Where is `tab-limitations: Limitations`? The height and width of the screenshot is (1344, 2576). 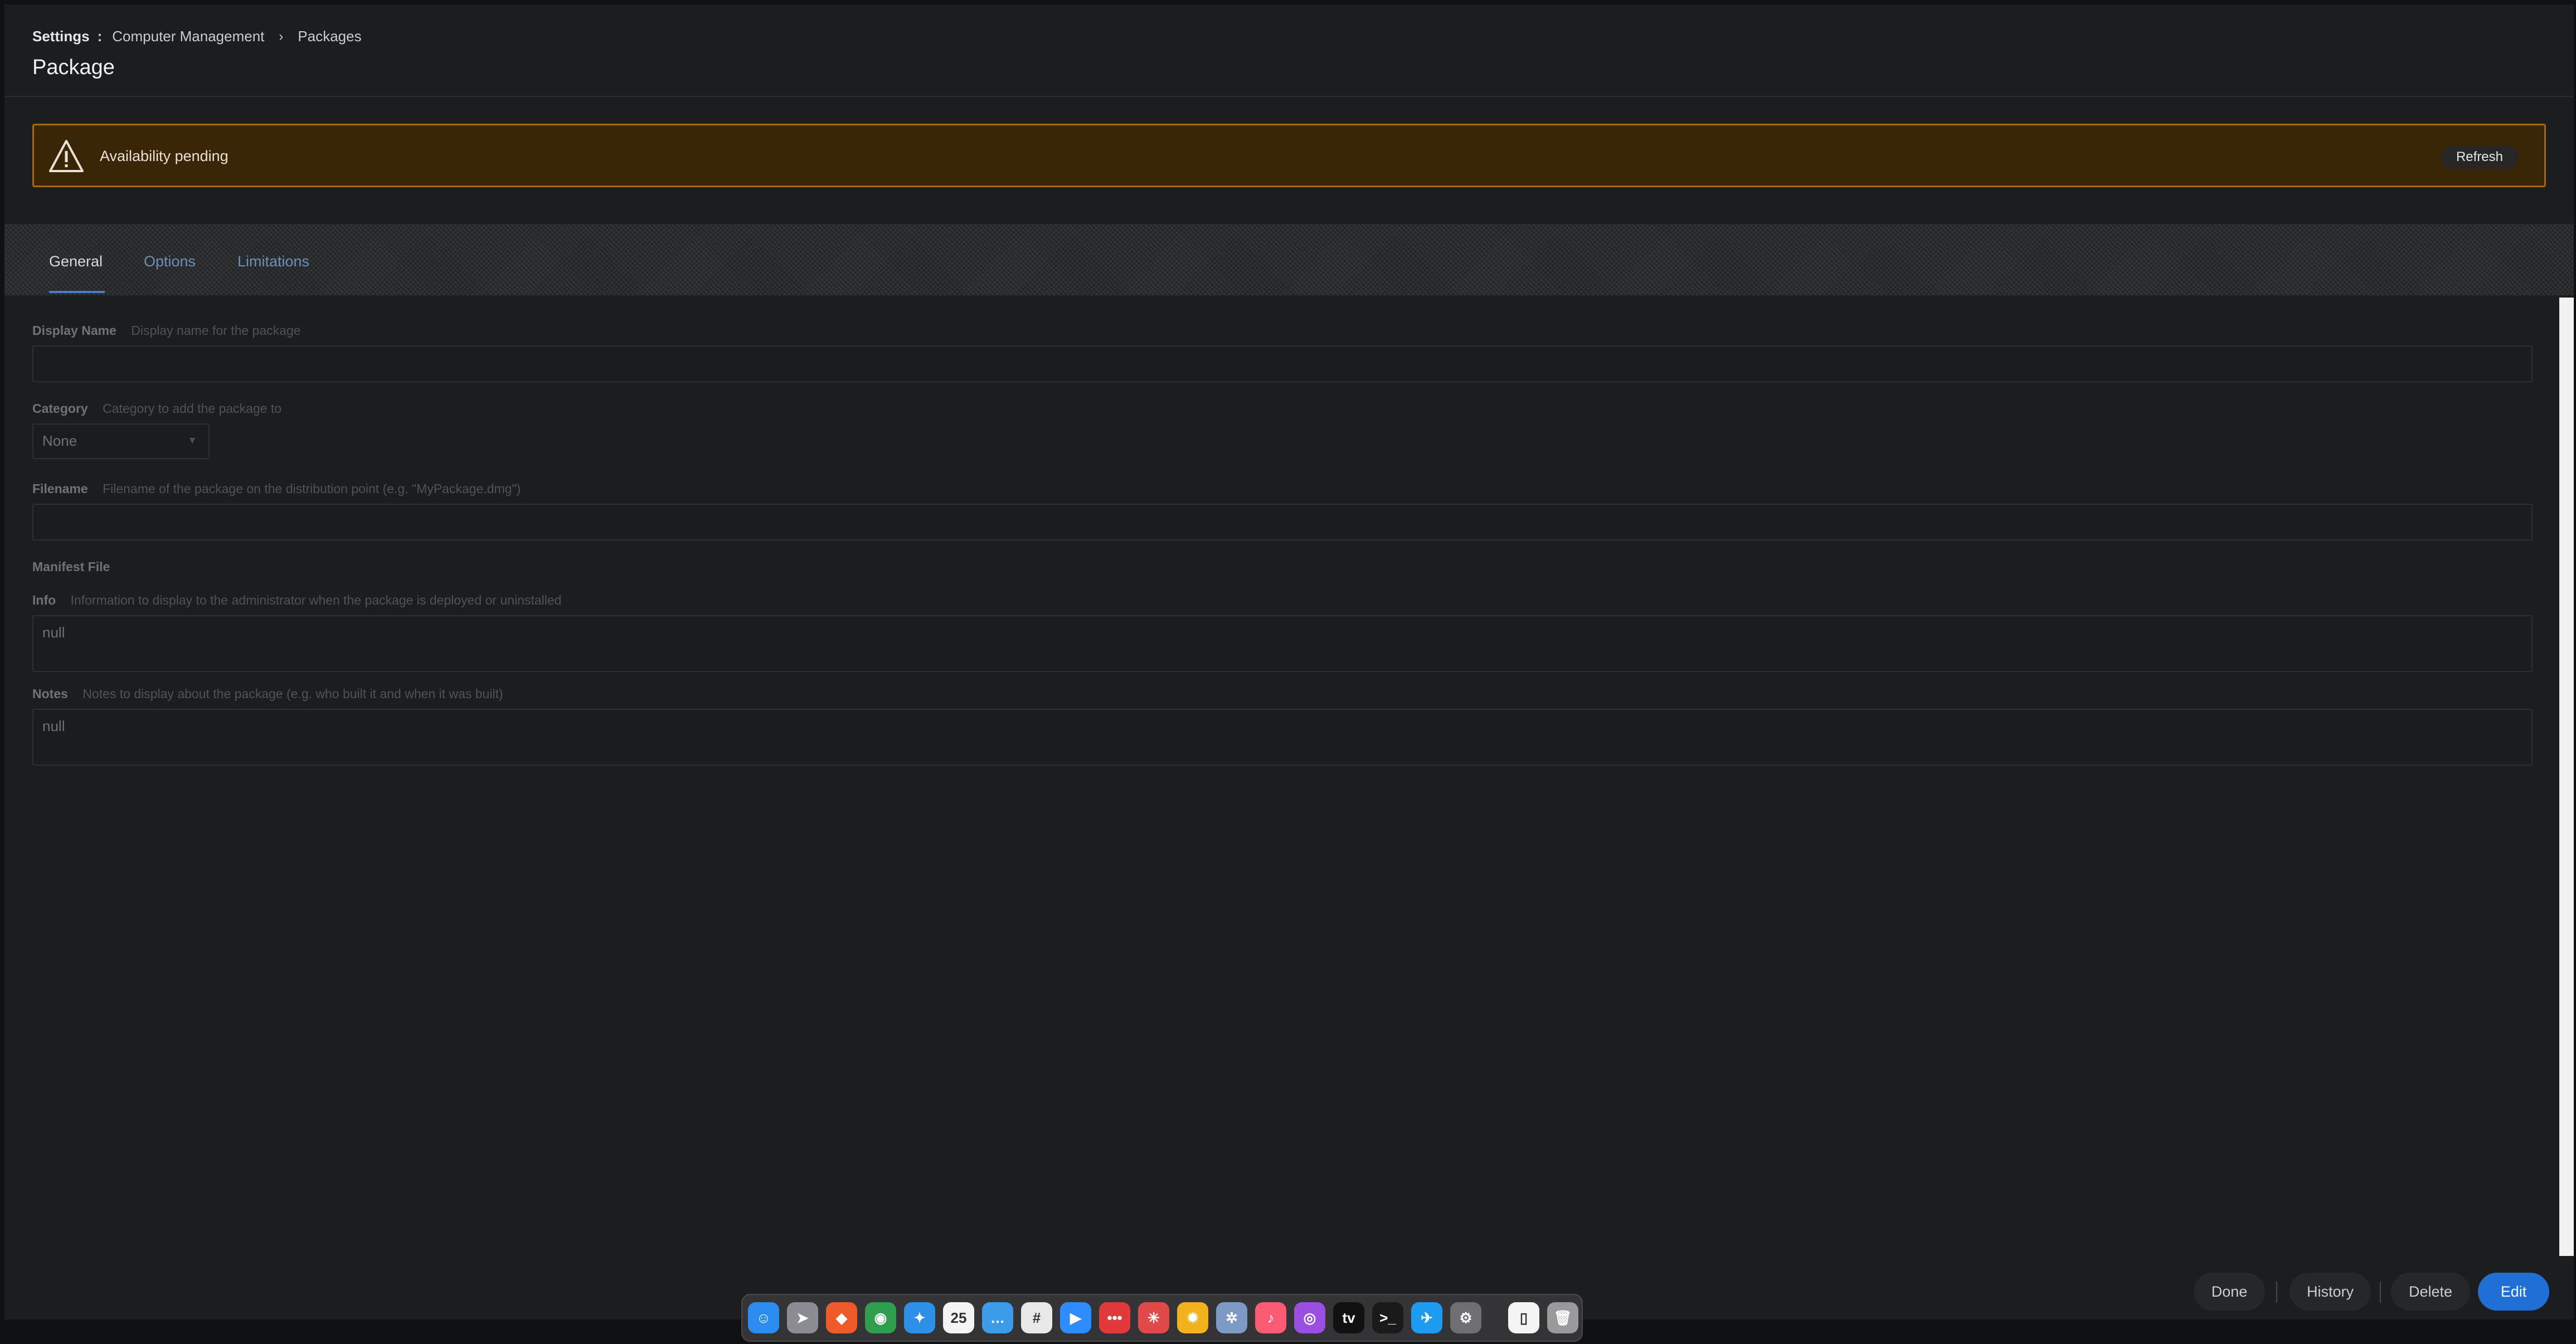 tab-limitations: Limitations is located at coordinates (273, 261).